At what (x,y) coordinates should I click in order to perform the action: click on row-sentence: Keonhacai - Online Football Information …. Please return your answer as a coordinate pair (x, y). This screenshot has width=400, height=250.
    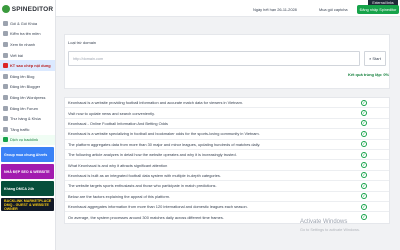
    Looking at the image, I should click on (118, 123).